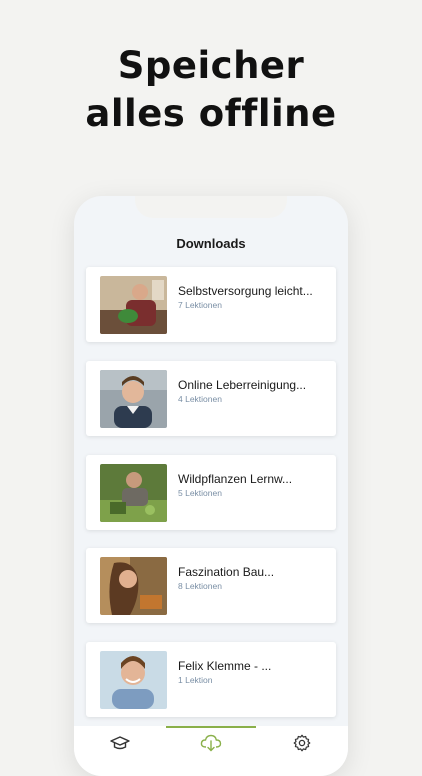 The width and height of the screenshot is (422, 776). What do you see at coordinates (195, 680) in the screenshot?
I see `lesson-count: 1 Lektion` at bounding box center [195, 680].